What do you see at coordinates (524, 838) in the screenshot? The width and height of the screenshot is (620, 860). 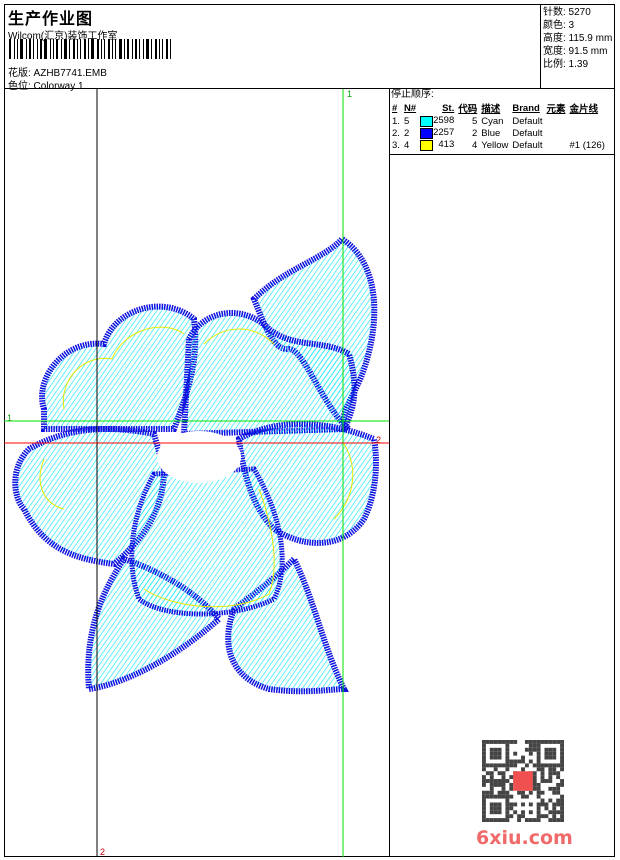 I see `watermark-logo: 6xiu.com` at bounding box center [524, 838].